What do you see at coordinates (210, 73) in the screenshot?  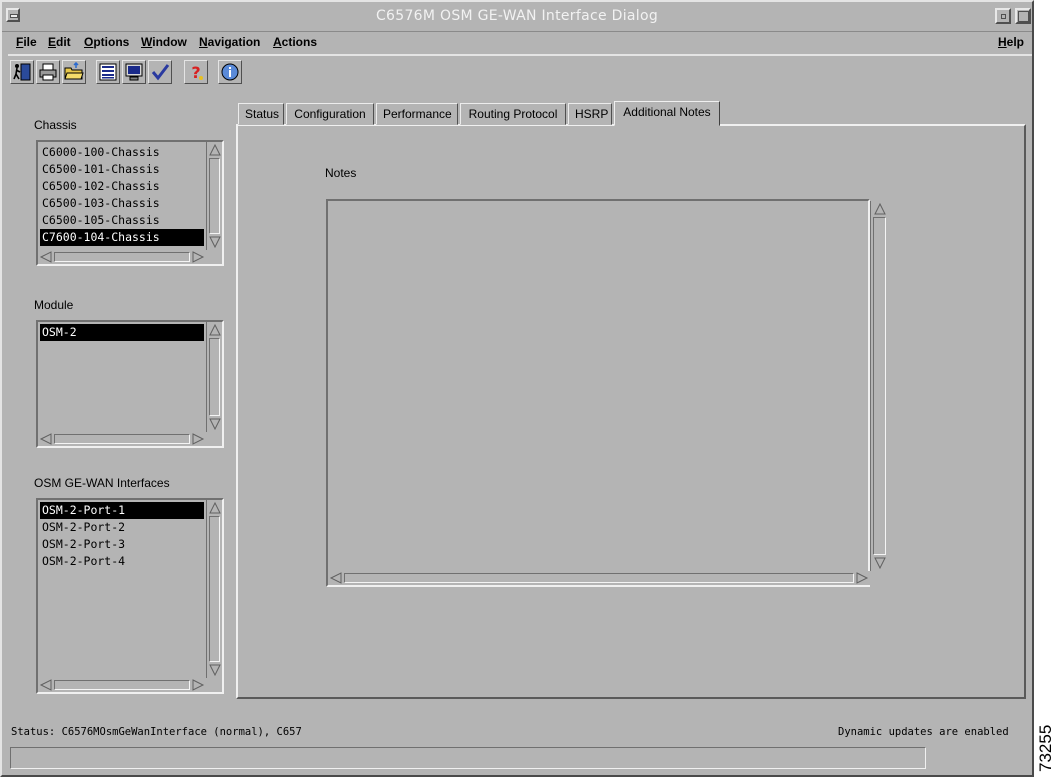 I see `toolbar: ?` at bounding box center [210, 73].